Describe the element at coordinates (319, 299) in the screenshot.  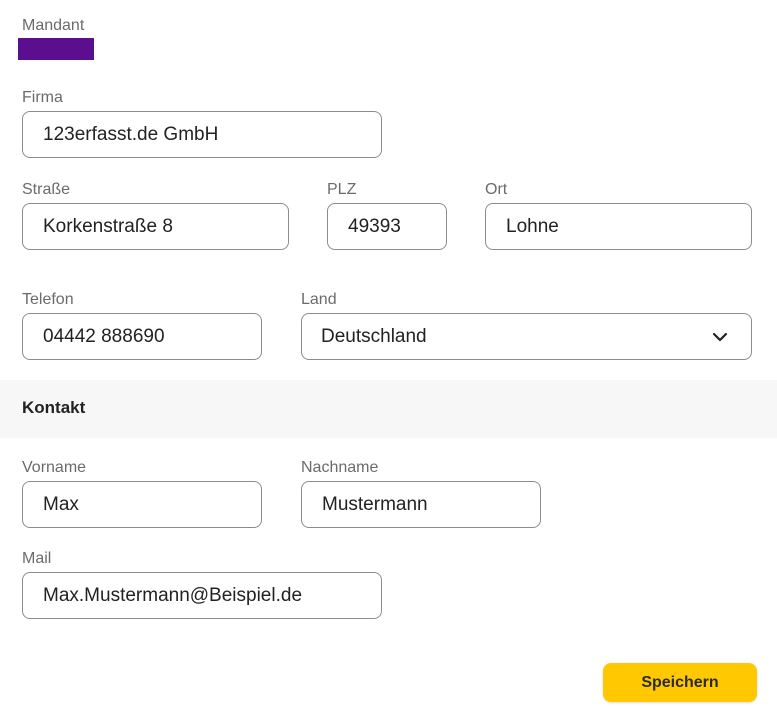
I see `land-label: Land` at that location.